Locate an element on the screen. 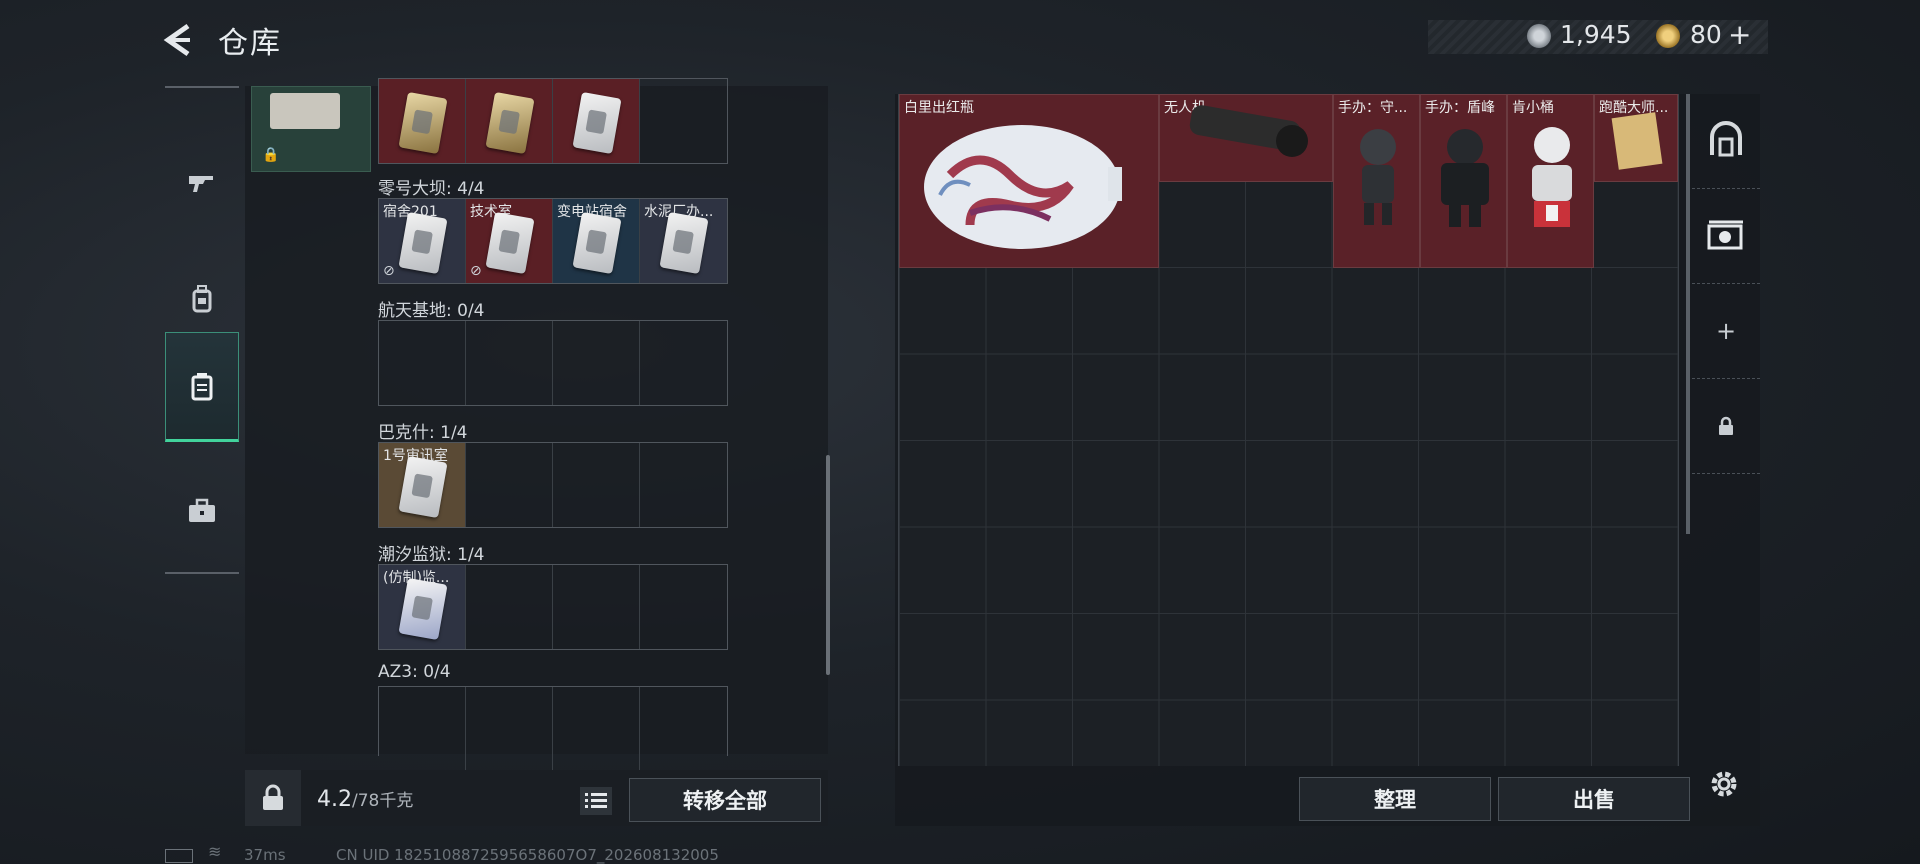 Image resolution: width=1920 pixels, height=864 pixels. keycard-slot: 1号审讯室 is located at coordinates (422, 485).